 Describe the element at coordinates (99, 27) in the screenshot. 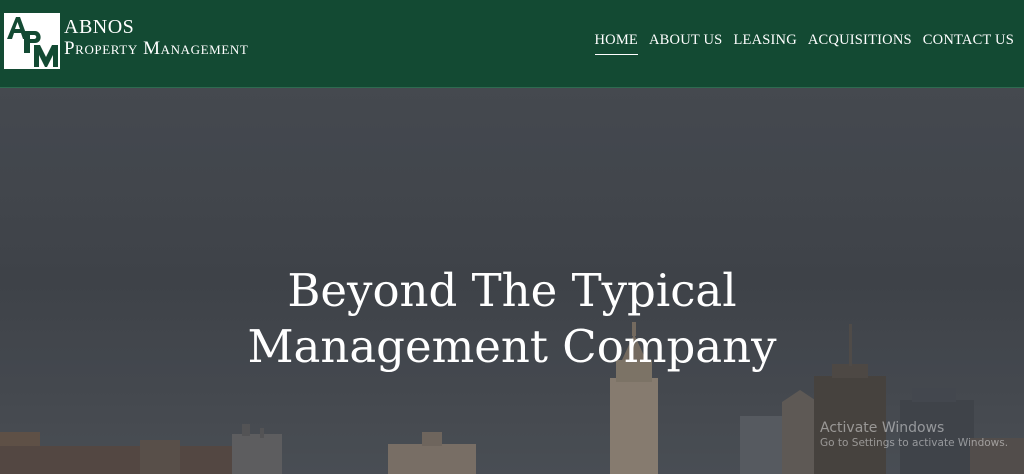

I see `brand-name-line1: ABNOS` at that location.